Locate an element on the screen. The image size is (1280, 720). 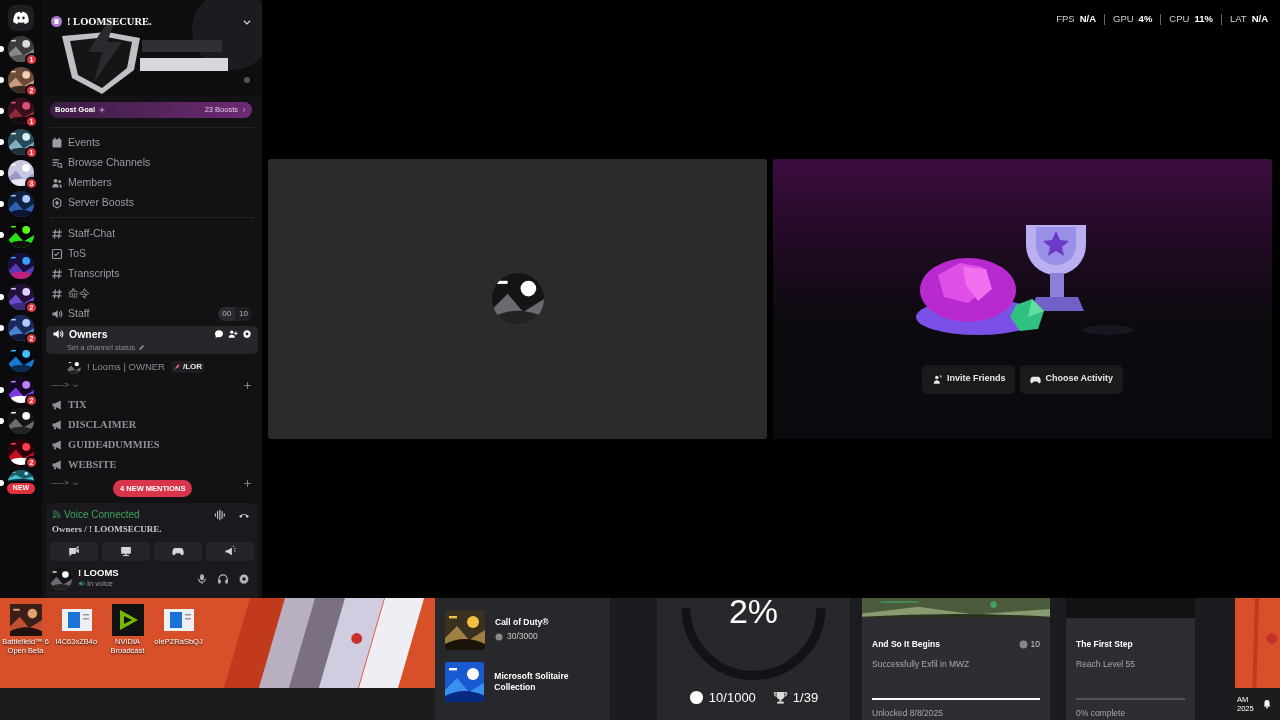
calendar-icon is located at coordinates (57, 143).